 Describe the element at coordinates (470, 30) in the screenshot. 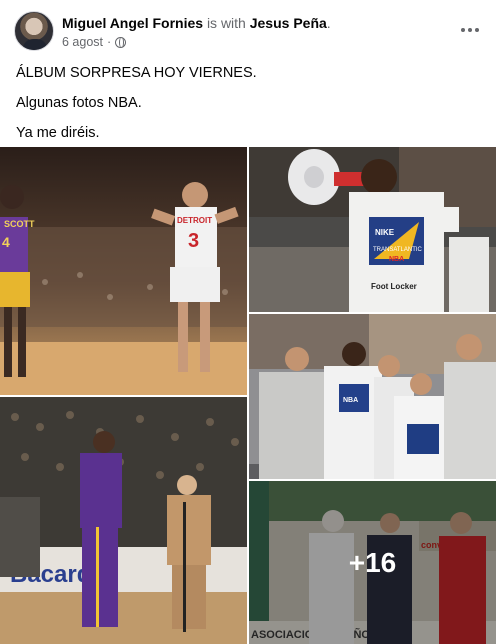

I see `more-dots-icon` at that location.